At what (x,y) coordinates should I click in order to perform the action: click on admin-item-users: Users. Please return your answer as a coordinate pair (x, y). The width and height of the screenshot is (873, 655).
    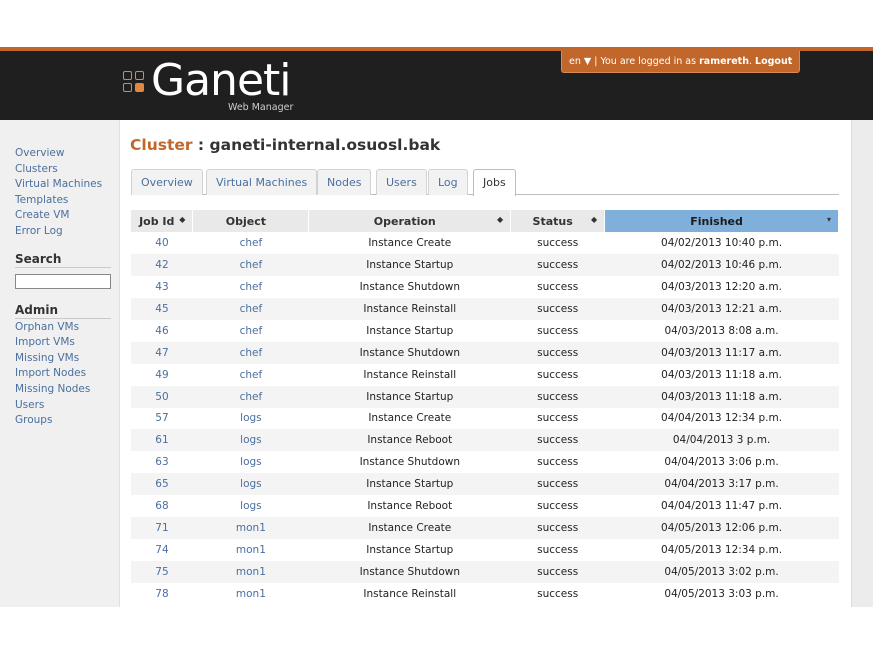
    Looking at the image, I should click on (63, 406).